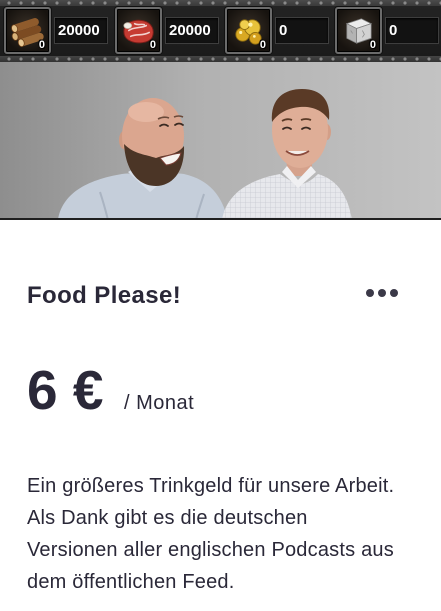 This screenshot has width=441, height=611. Describe the element at coordinates (159, 403) in the screenshot. I see `tier-period: / Monat` at that location.